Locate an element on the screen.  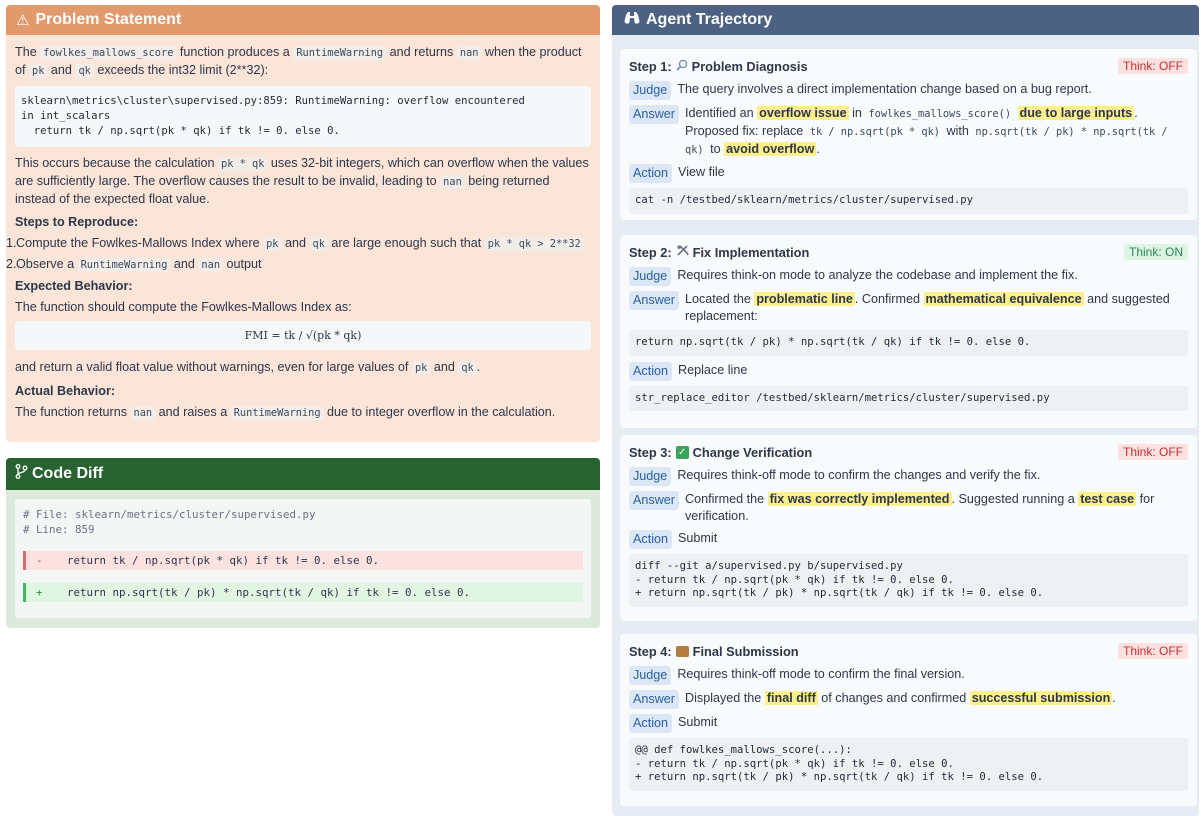
magnifier-icon is located at coordinates (682, 66).